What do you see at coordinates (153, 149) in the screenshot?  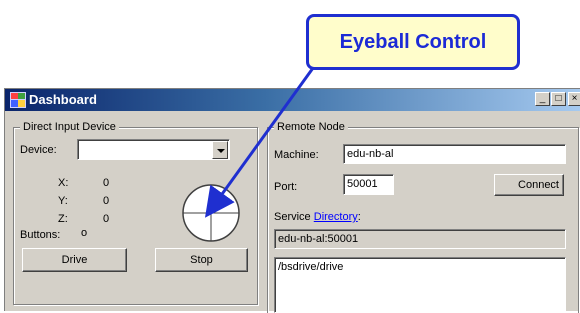 I see `device-select` at bounding box center [153, 149].